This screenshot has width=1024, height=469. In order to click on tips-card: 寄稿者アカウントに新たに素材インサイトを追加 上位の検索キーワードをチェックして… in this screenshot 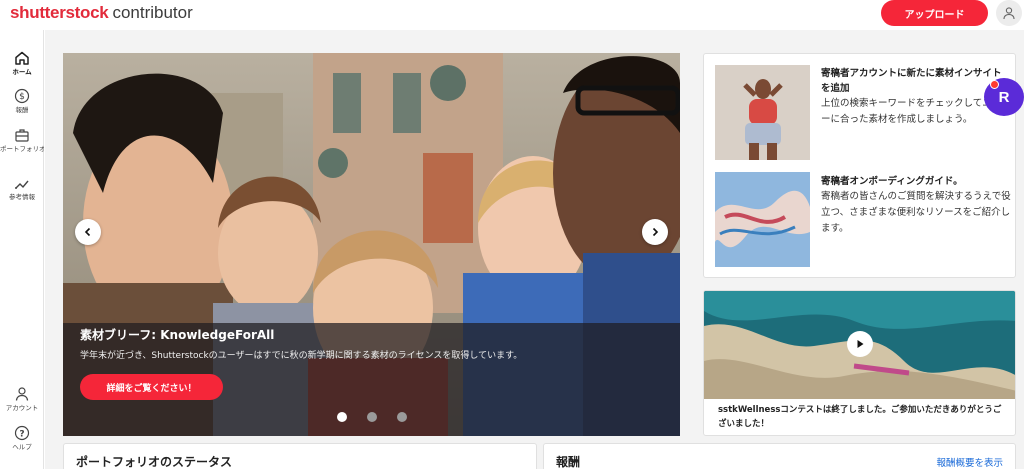, I will do `click(859, 165)`.